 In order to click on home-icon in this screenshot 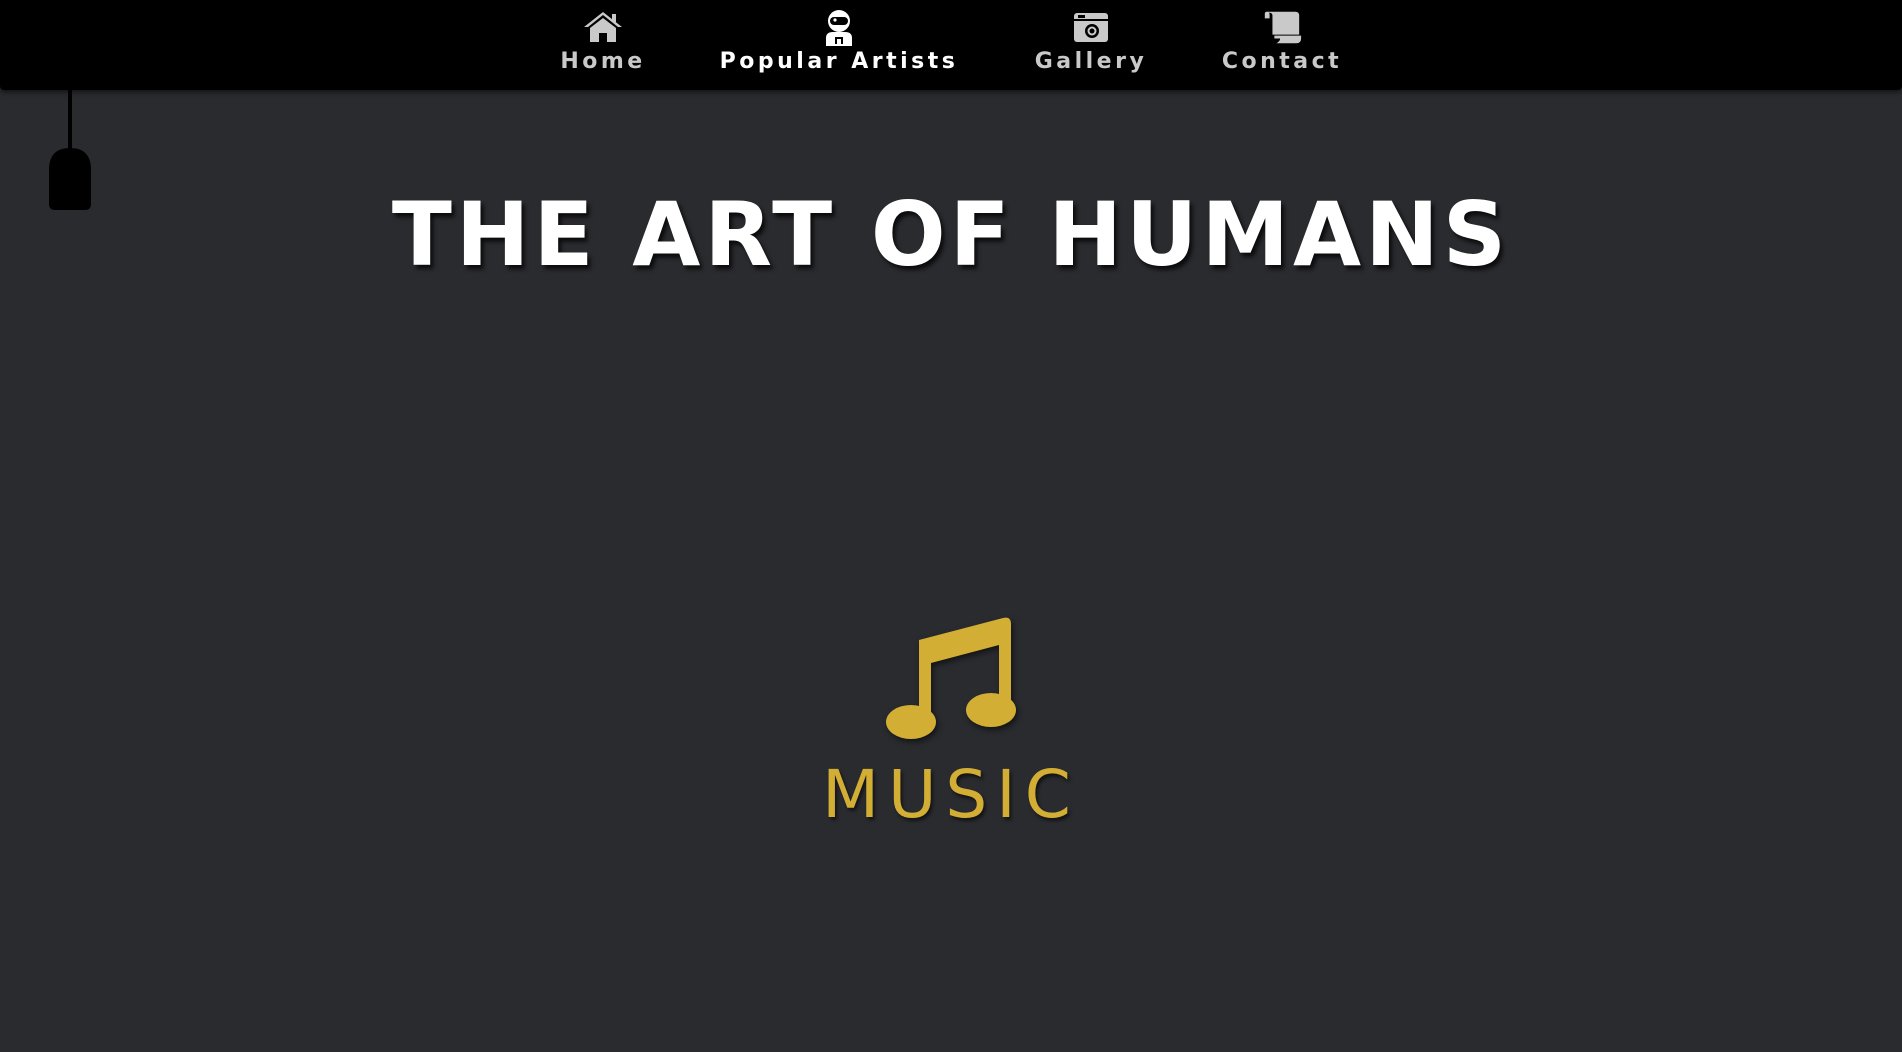, I will do `click(603, 27)`.